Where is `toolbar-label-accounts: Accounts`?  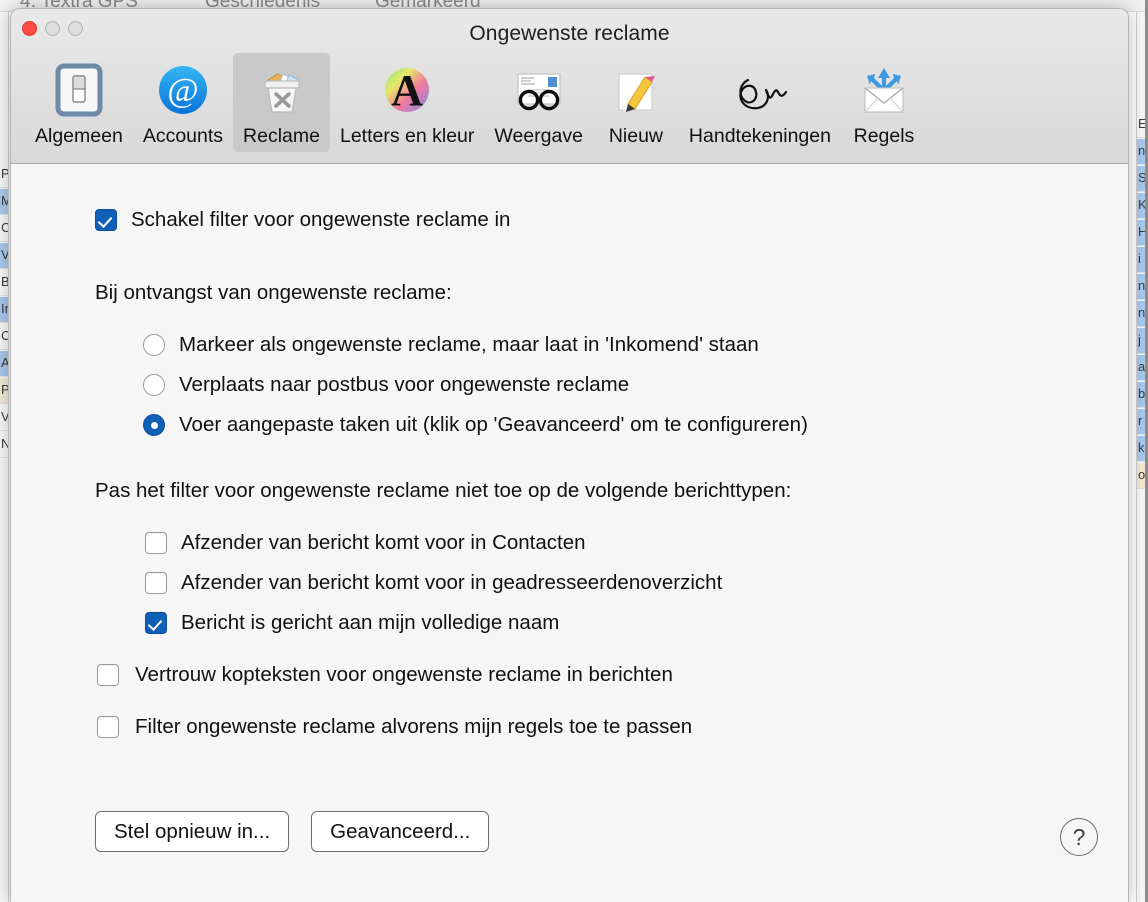 toolbar-label-accounts: Accounts is located at coordinates (183, 136).